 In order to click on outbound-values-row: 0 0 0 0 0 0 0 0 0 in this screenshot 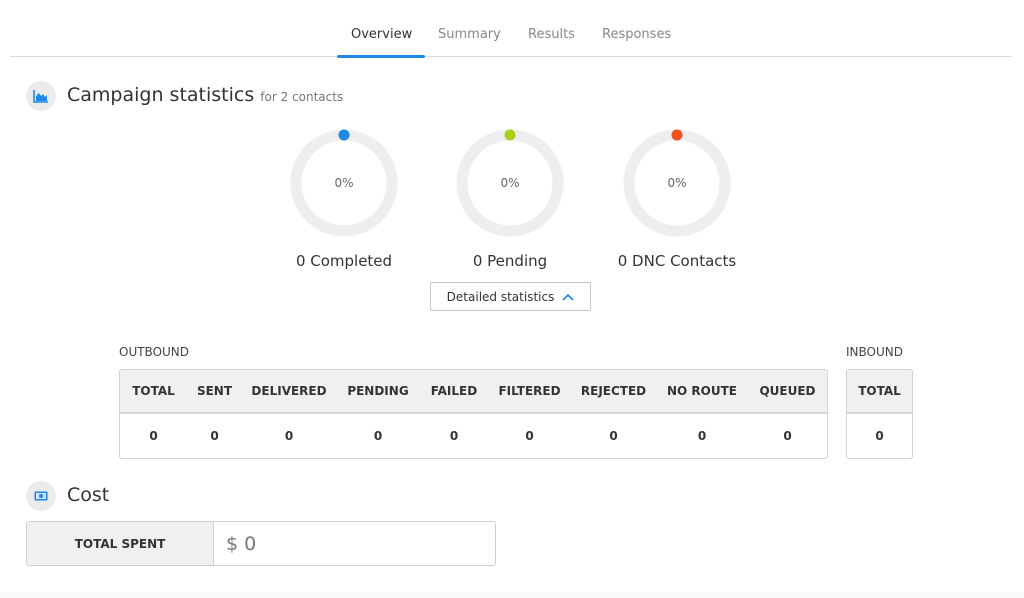, I will do `click(473, 436)`.